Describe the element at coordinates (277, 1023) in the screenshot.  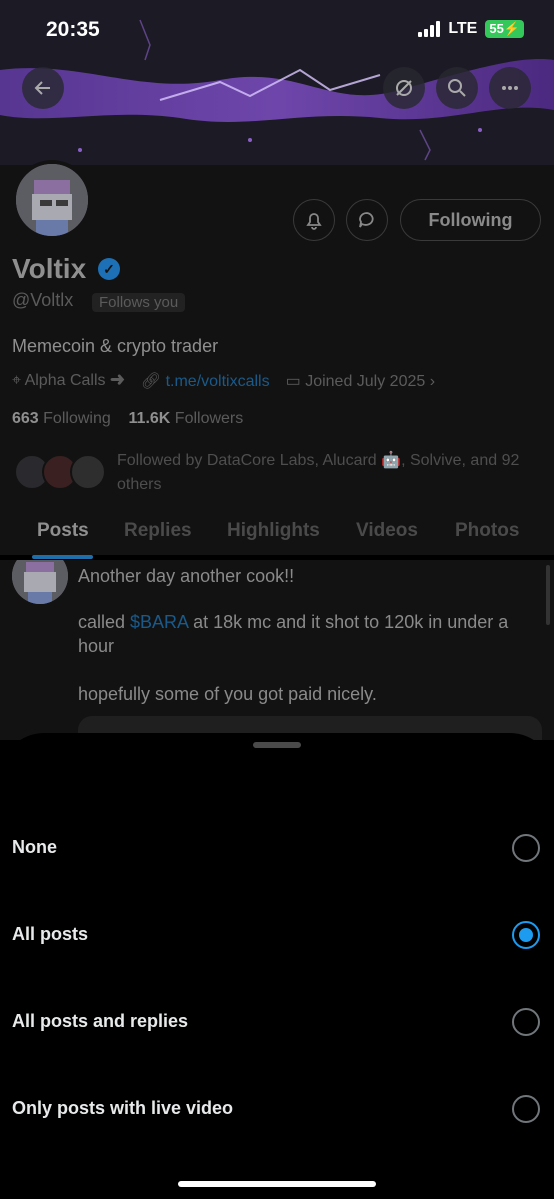
I see `option-all-posts-and-replies: All posts and replies` at that location.